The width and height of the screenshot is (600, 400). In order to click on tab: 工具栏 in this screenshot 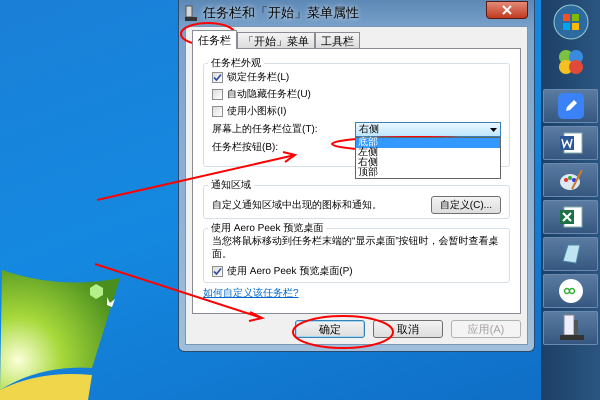, I will do `click(337, 40)`.